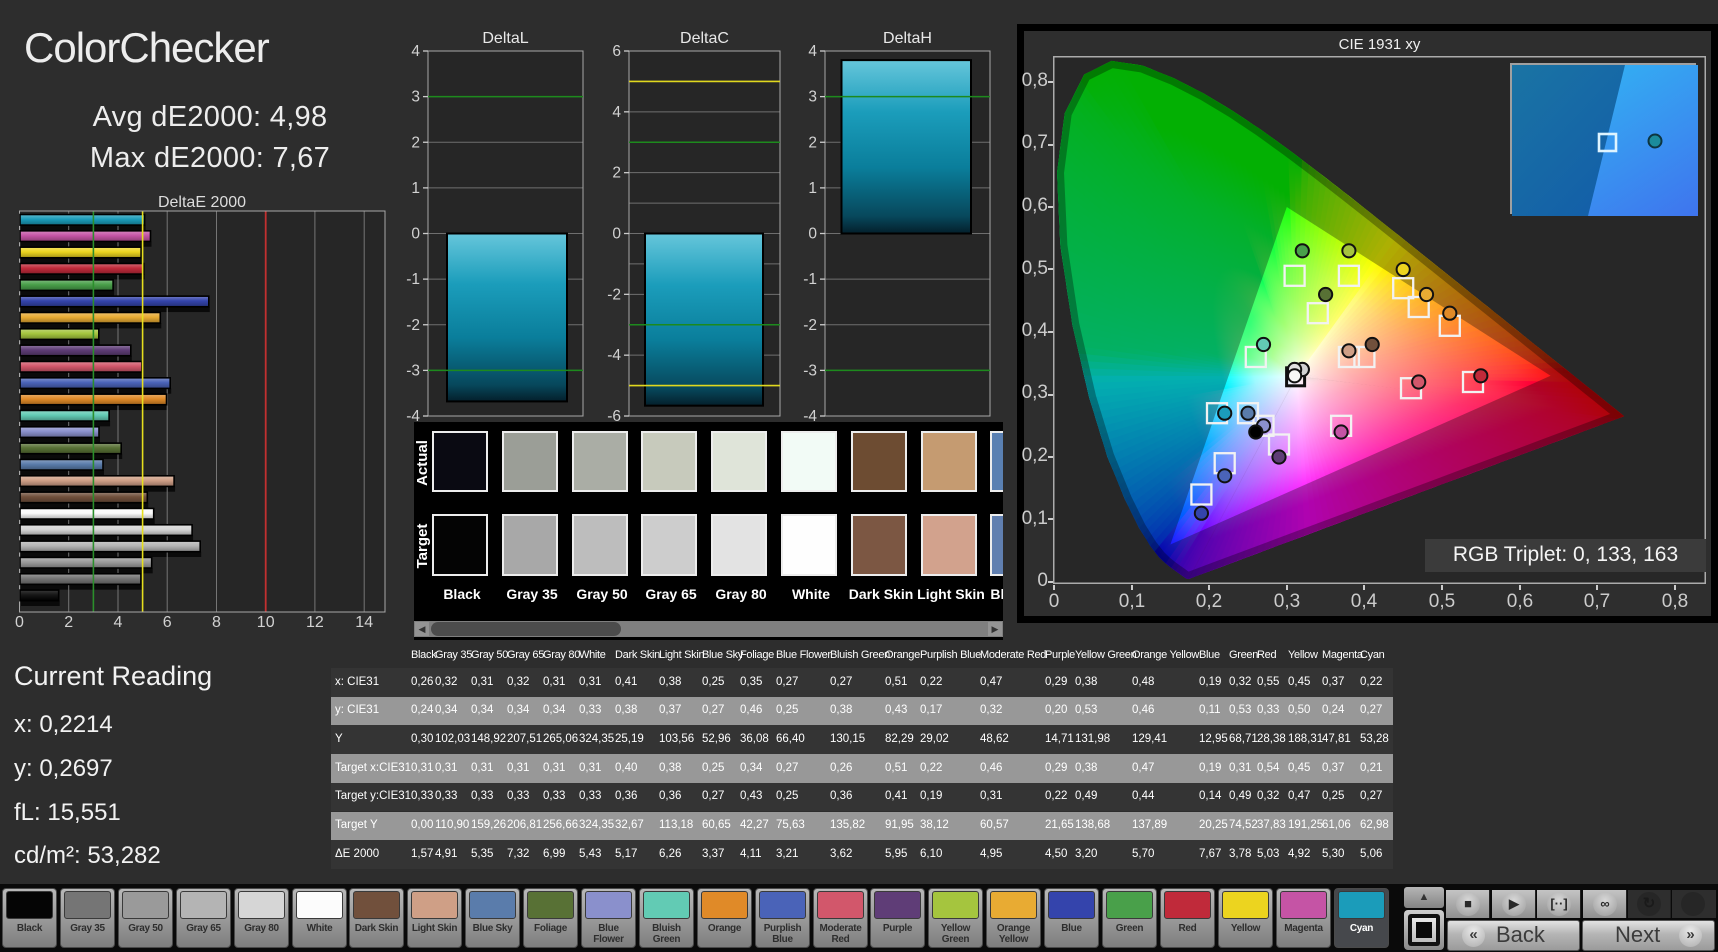 This screenshot has width=1718, height=952. What do you see at coordinates (266, 622) in the screenshot?
I see `svg-text: 10` at bounding box center [266, 622].